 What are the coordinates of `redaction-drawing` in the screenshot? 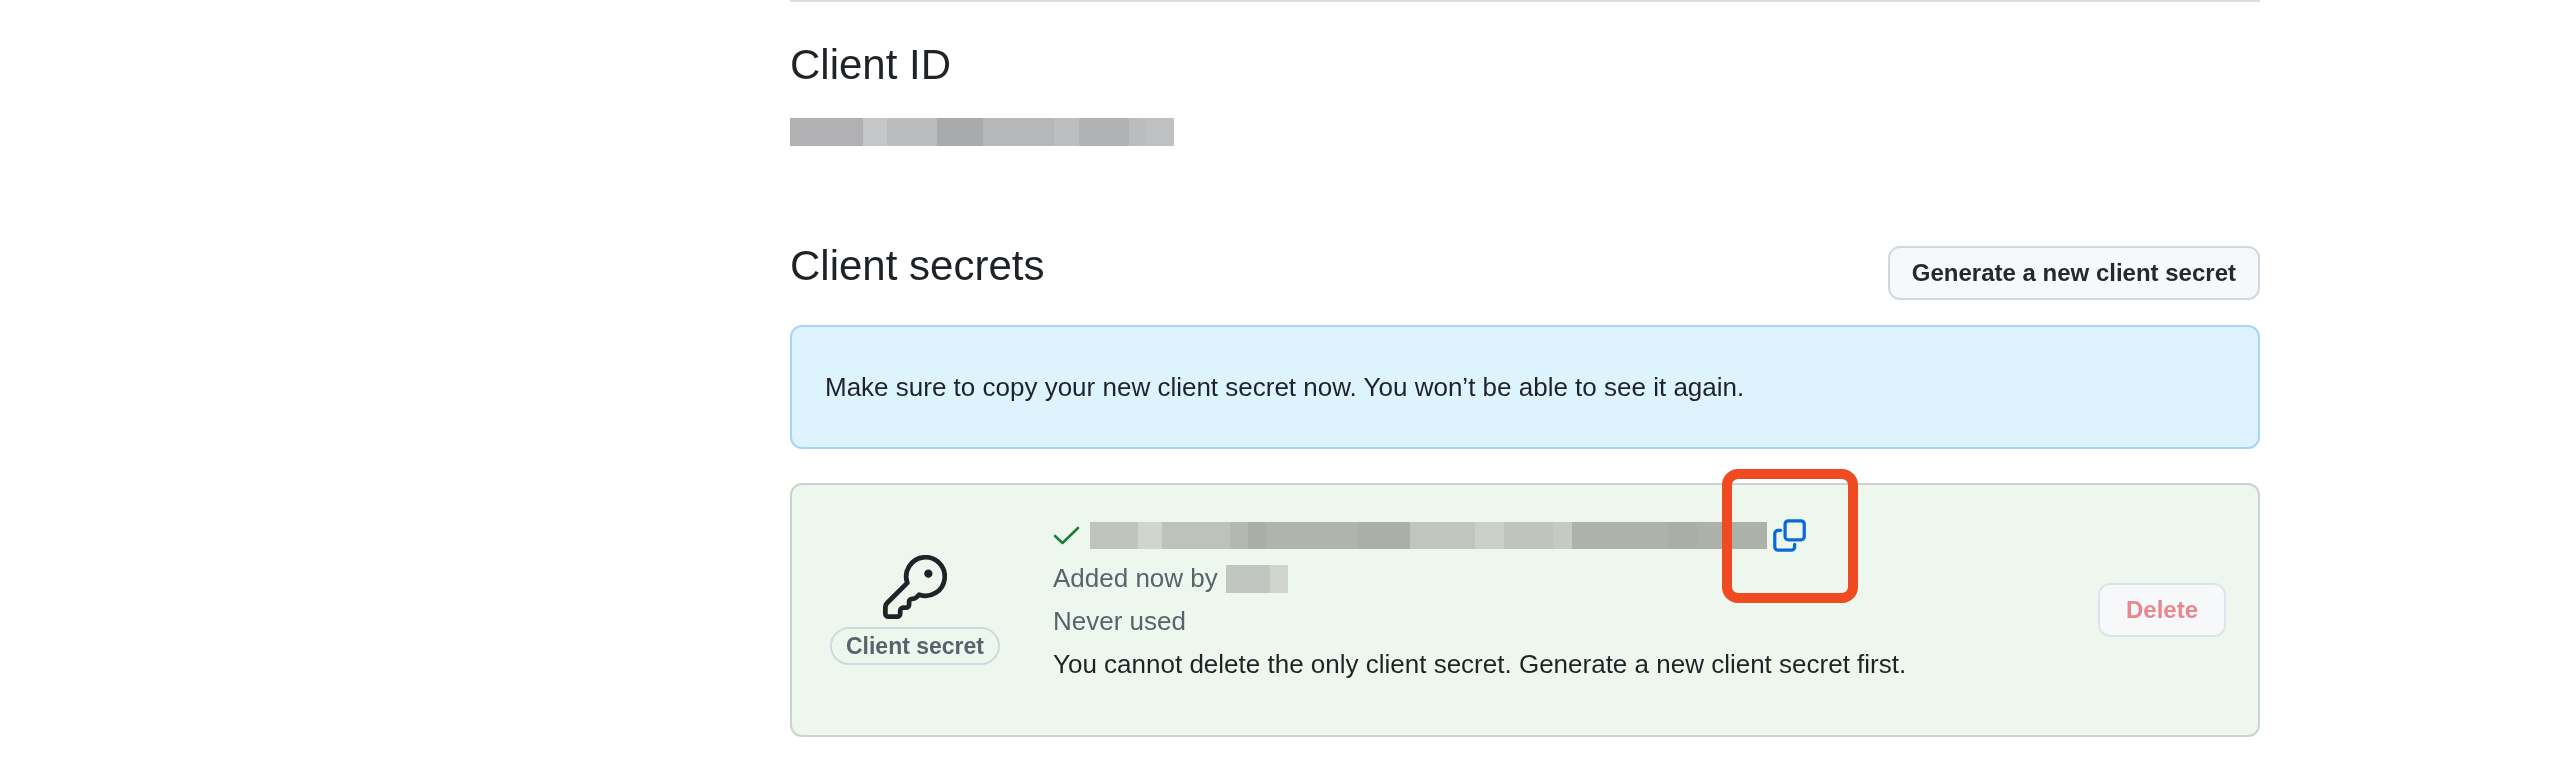 It's located at (1256, 578).